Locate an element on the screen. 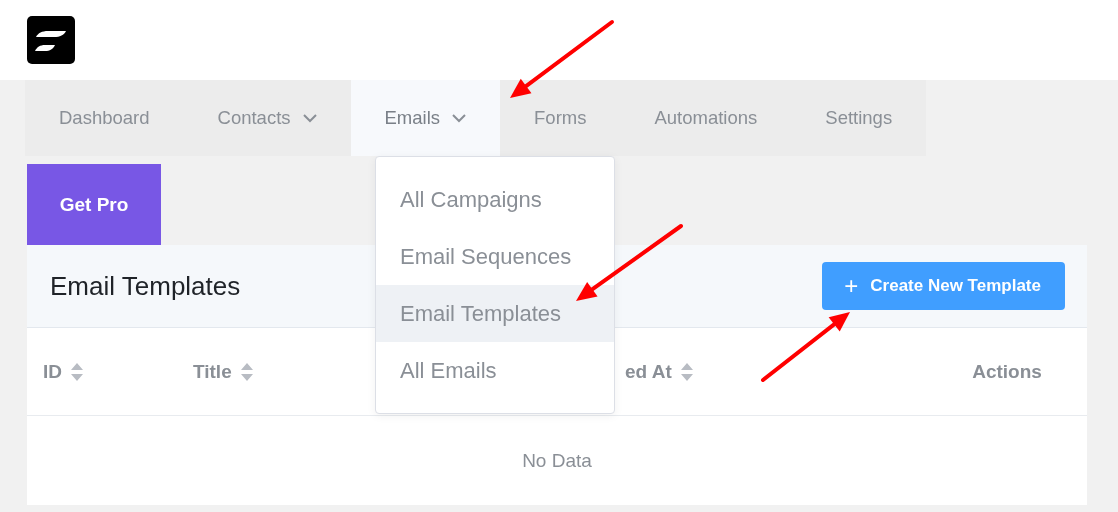 Image resolution: width=1118 pixels, height=512 pixels. create-template-button: + Create New Template is located at coordinates (943, 286).